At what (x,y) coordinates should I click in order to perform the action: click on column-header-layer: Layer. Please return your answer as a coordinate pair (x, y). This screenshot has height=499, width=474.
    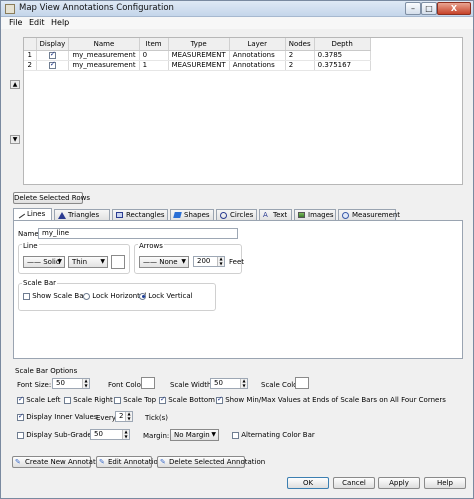
    Looking at the image, I should click on (257, 44).